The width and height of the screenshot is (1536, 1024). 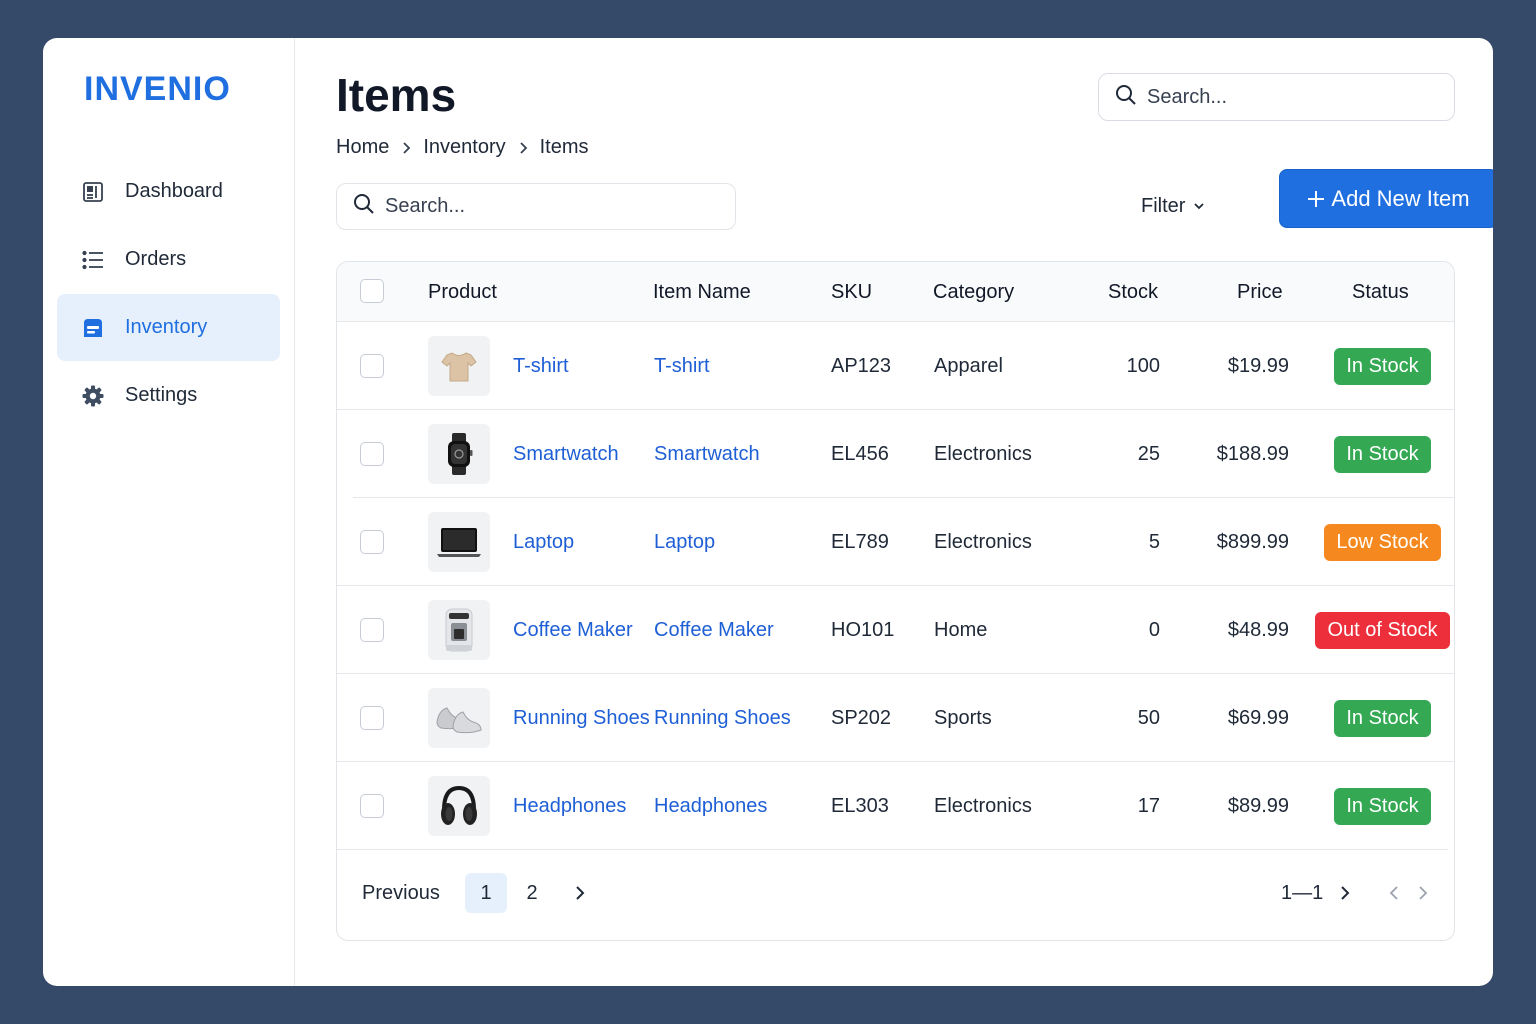 I want to click on product-link: Headphones, so click(x=569, y=806).